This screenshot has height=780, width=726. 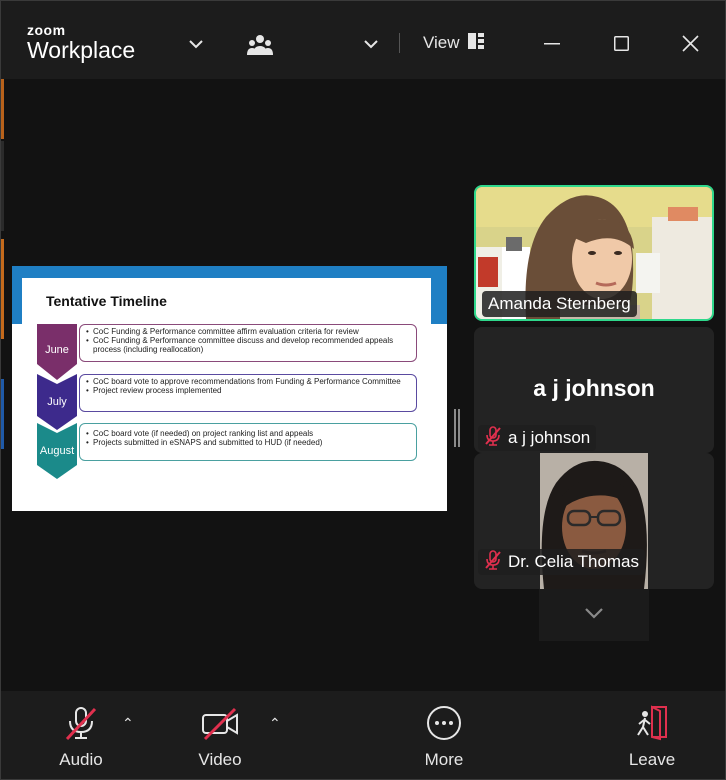 What do you see at coordinates (594, 521) in the screenshot?
I see `participant-tile-photo: Dr. Celia Thomas` at bounding box center [594, 521].